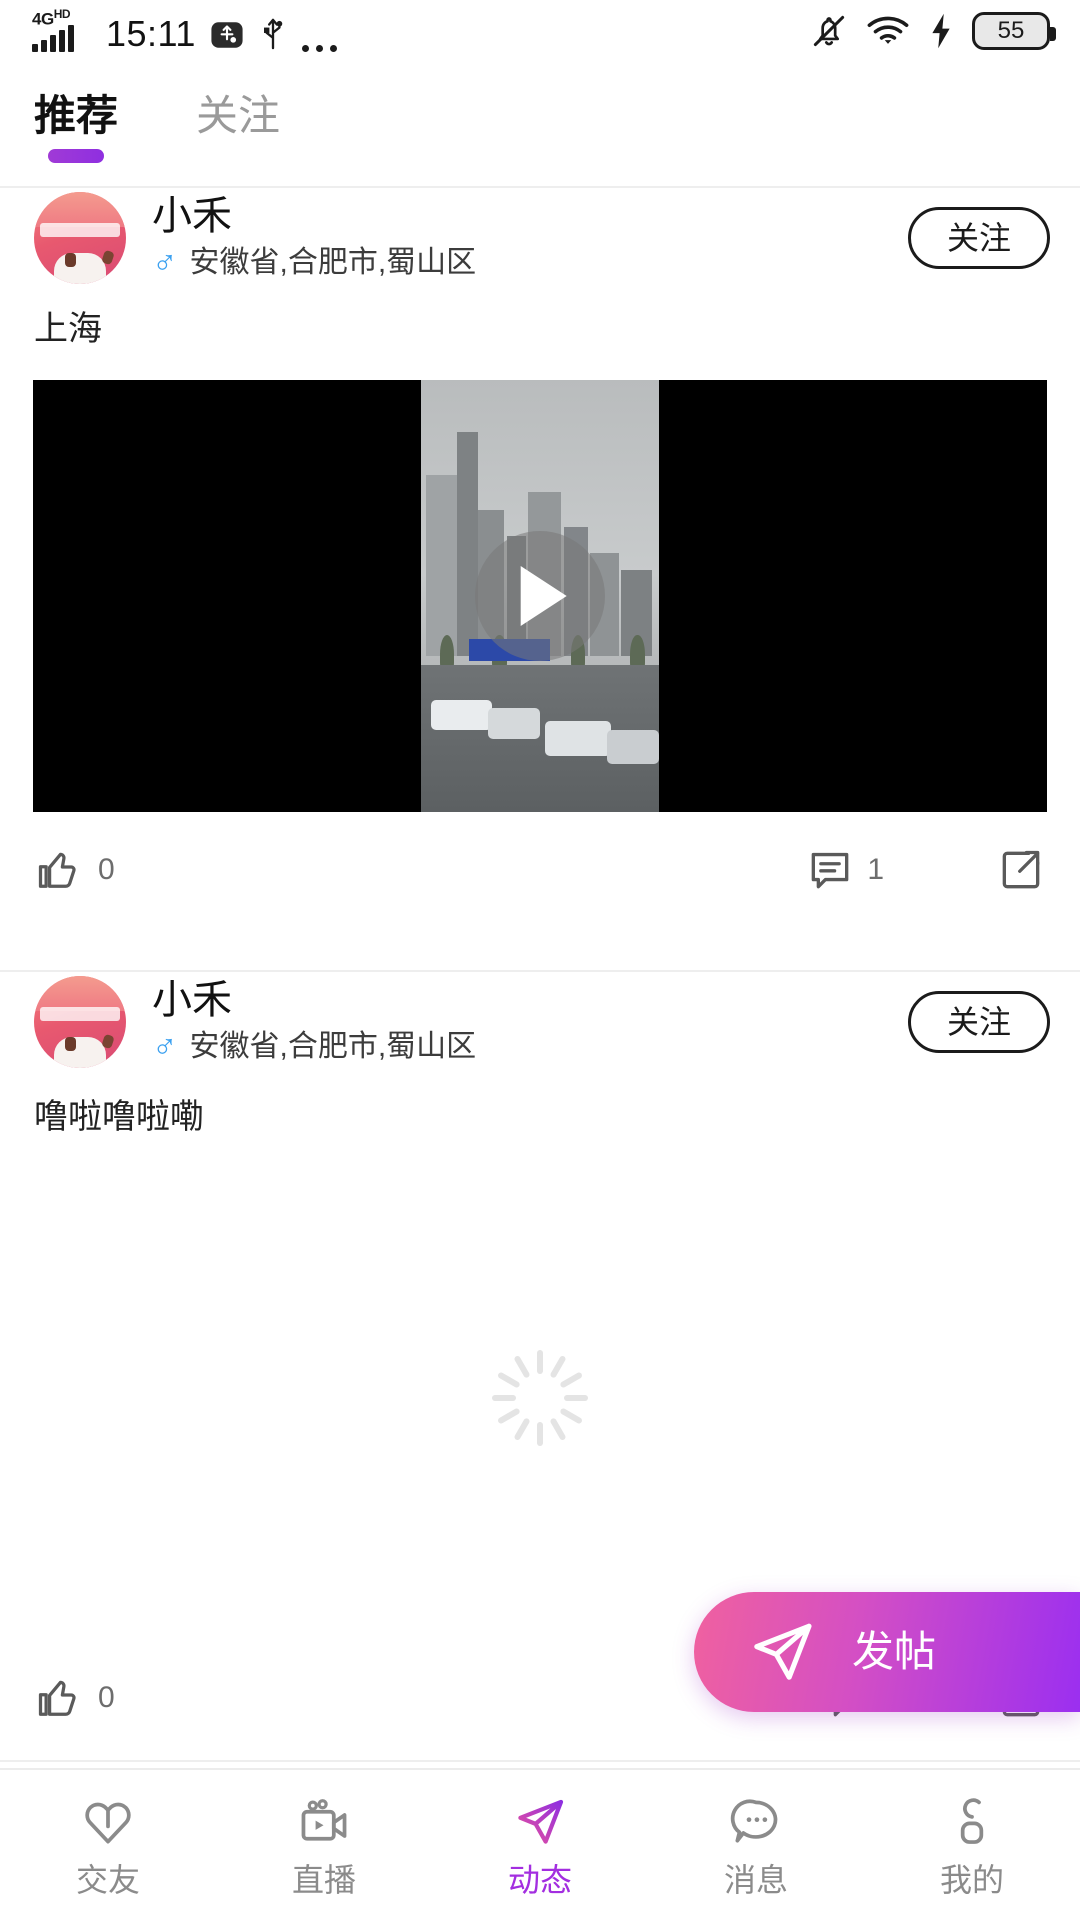 The height and width of the screenshot is (1920, 1080). What do you see at coordinates (68, 329) in the screenshot?
I see `post-text: 上海` at bounding box center [68, 329].